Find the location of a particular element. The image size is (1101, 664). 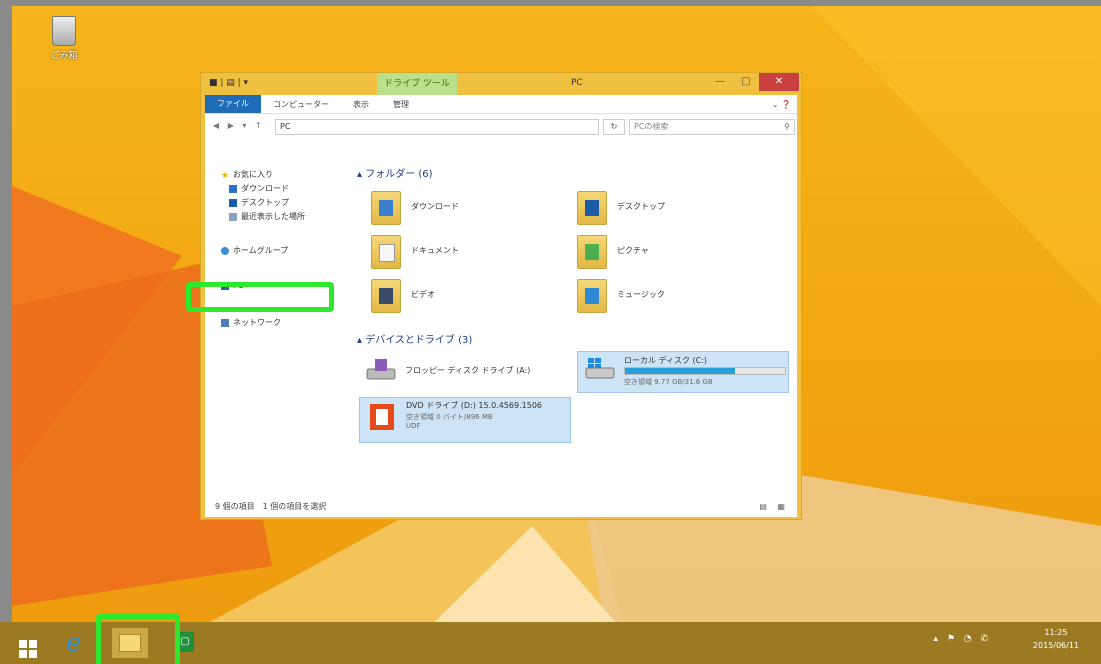

close-button: ✕ is located at coordinates (779, 82).